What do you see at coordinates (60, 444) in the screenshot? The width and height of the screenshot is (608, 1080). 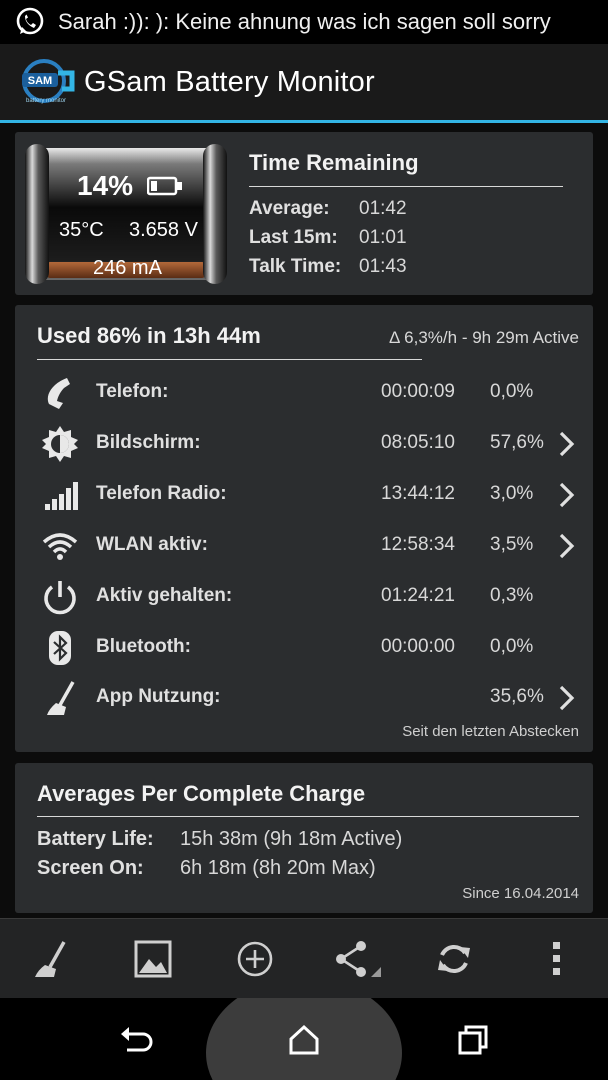 I see `screen-brightness-icon` at bounding box center [60, 444].